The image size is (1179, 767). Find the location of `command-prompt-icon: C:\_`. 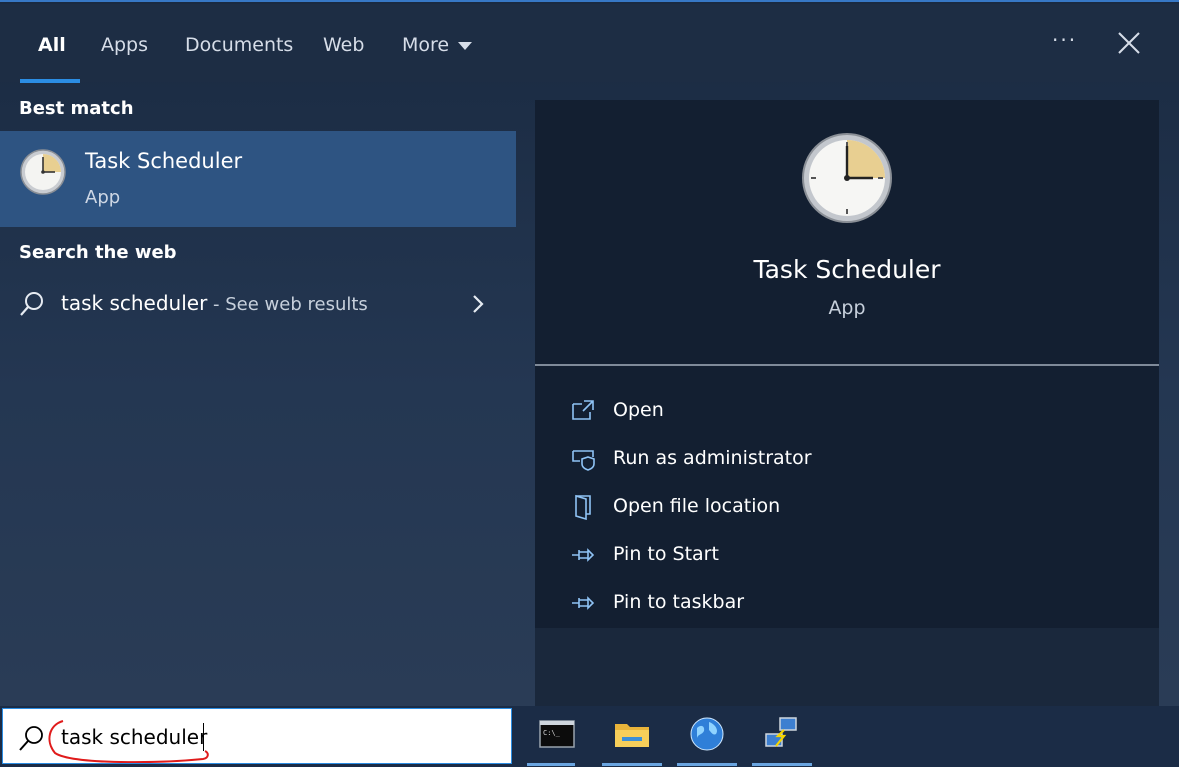

command-prompt-icon: C:\_ is located at coordinates (557, 734).